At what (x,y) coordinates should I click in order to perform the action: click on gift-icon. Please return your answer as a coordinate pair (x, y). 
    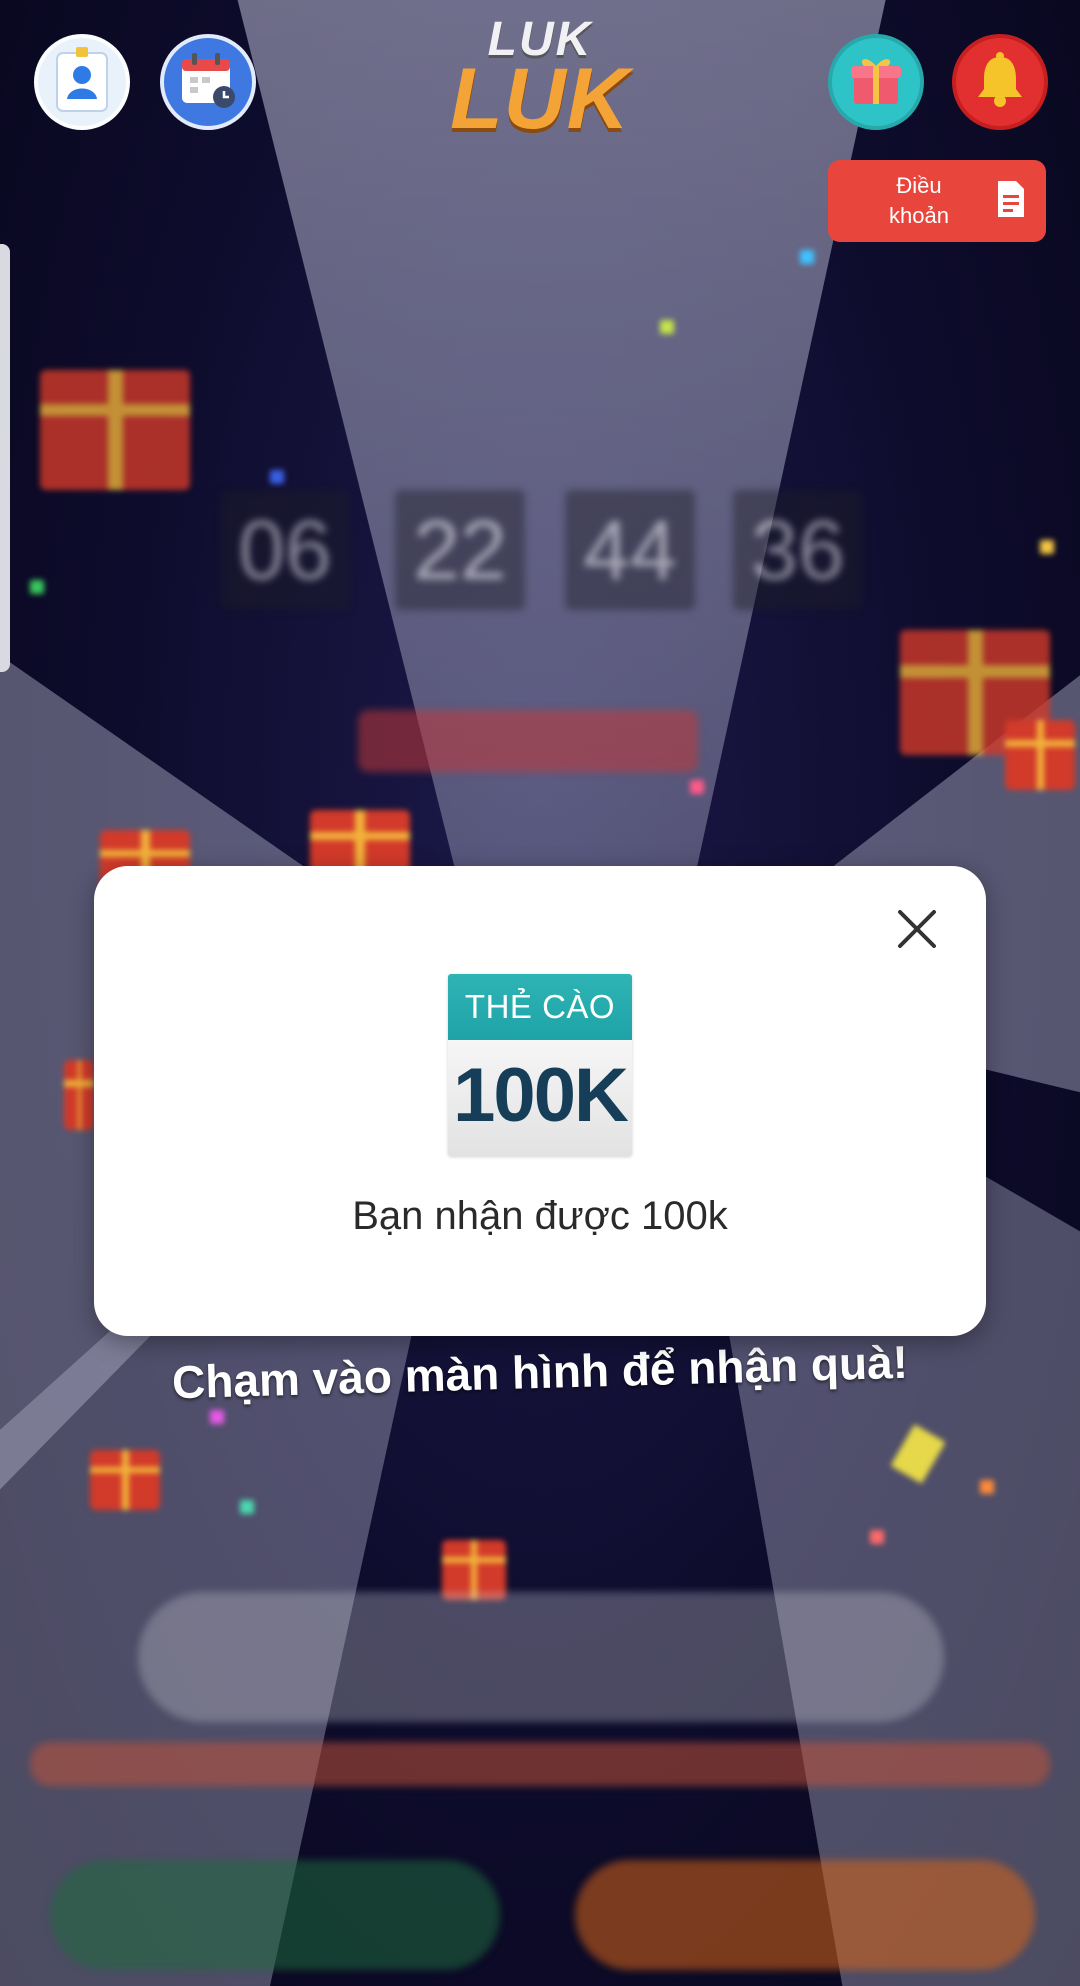
    Looking at the image, I should click on (876, 82).